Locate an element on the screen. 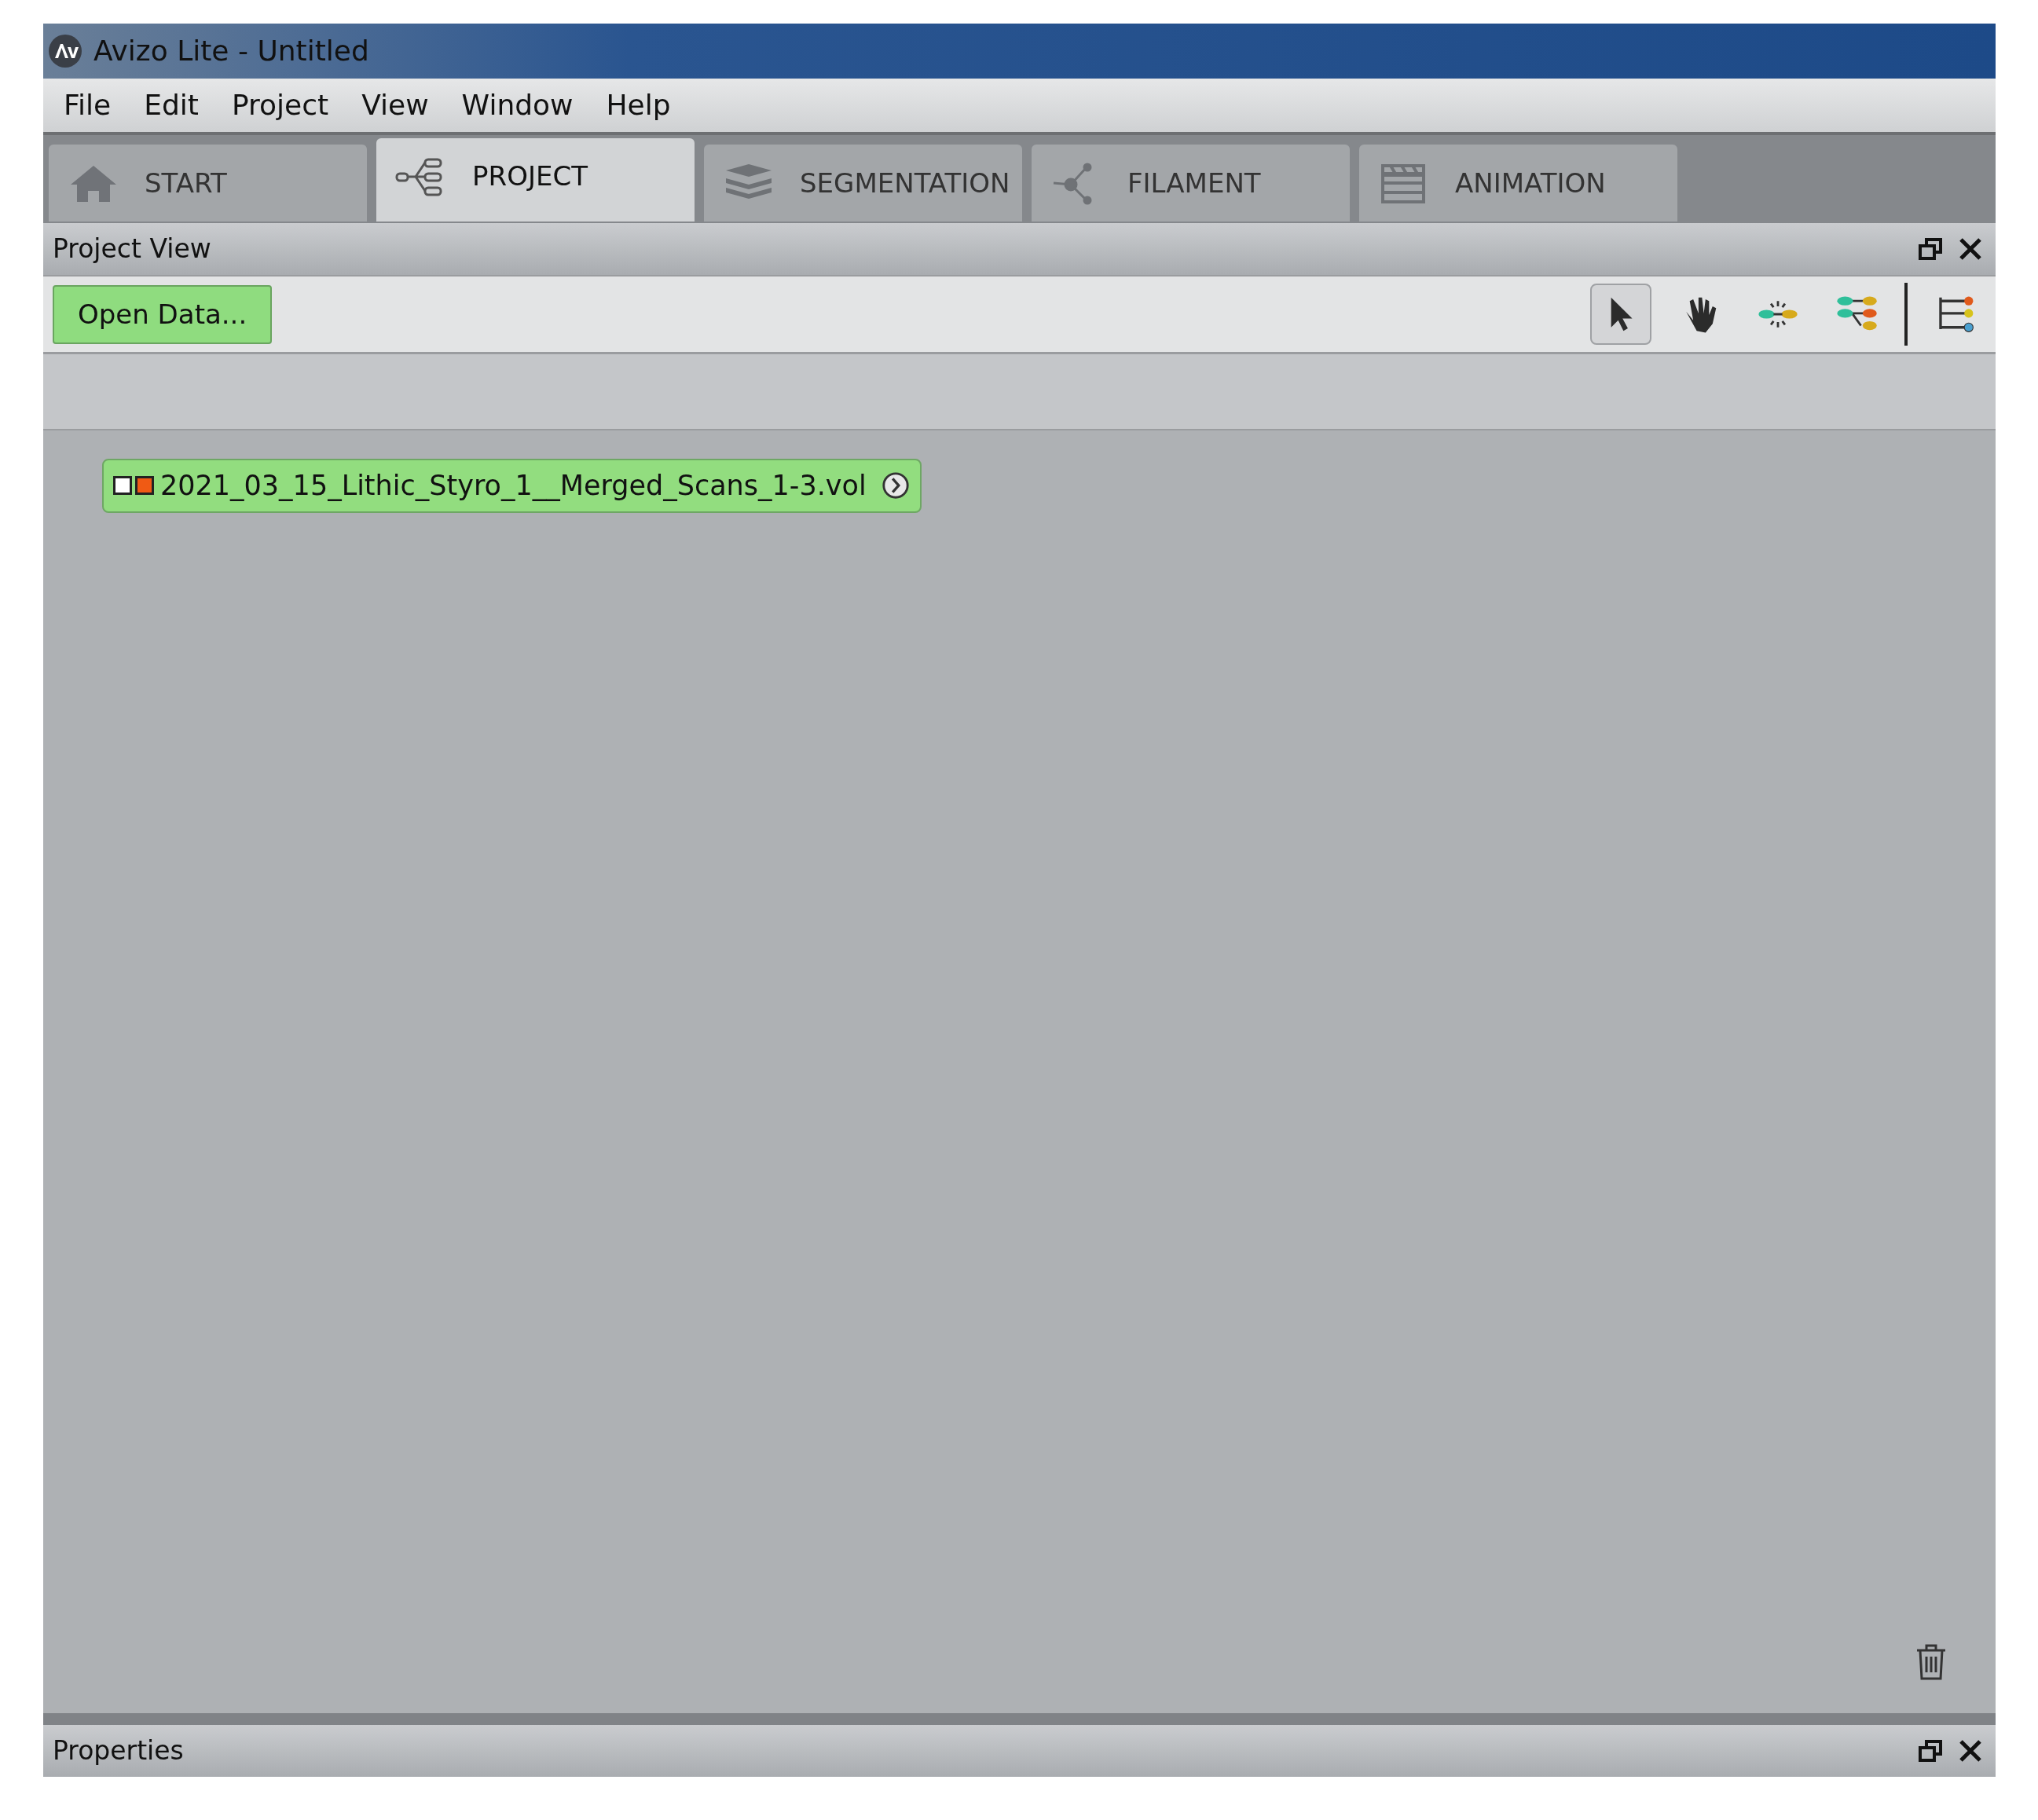  data-node: 2021_03_15_Lithic_Styro_1__Merged_Scans_1-3.vol is located at coordinates (512, 486).